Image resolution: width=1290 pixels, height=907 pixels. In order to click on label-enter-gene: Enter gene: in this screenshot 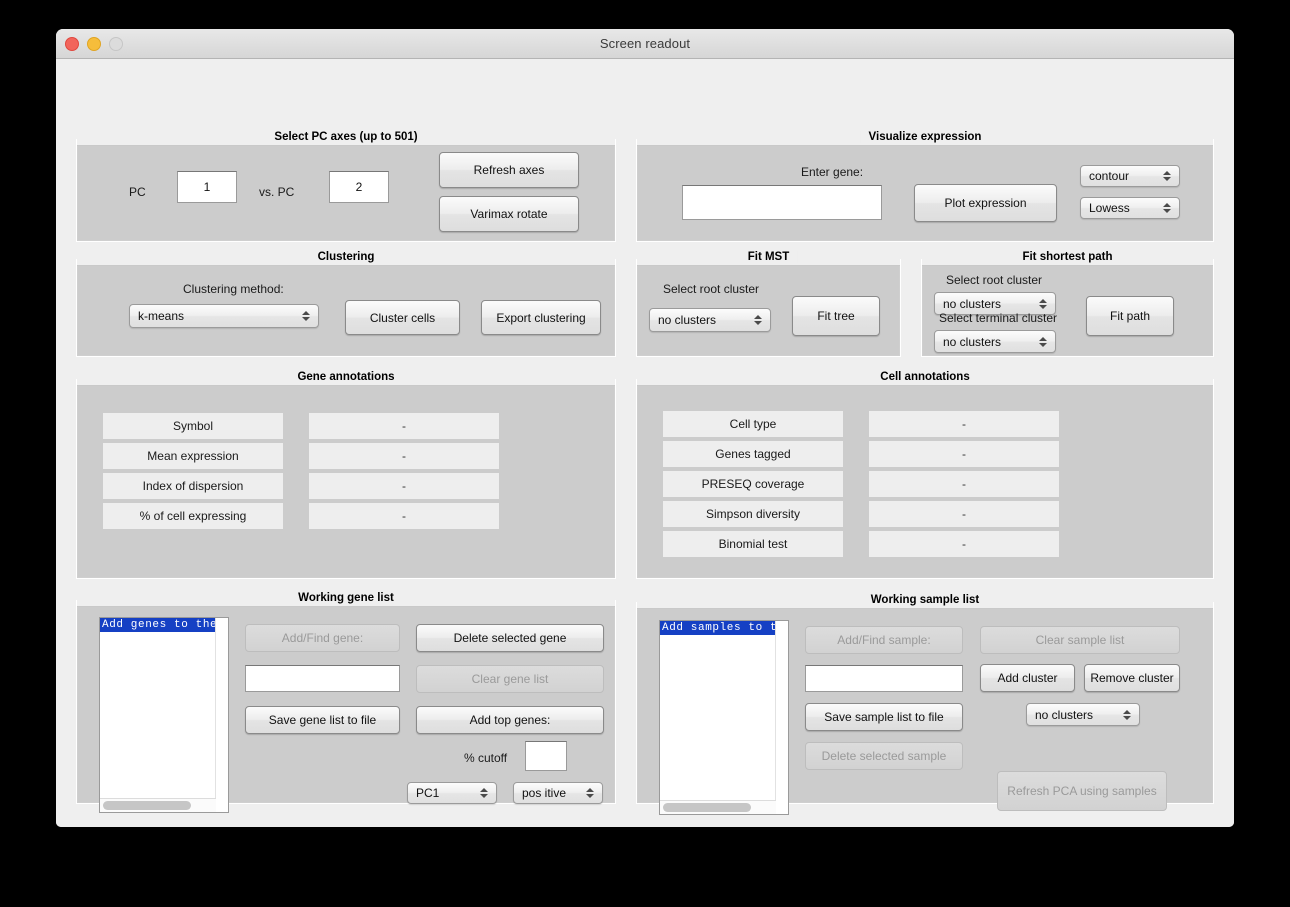, I will do `click(832, 172)`.